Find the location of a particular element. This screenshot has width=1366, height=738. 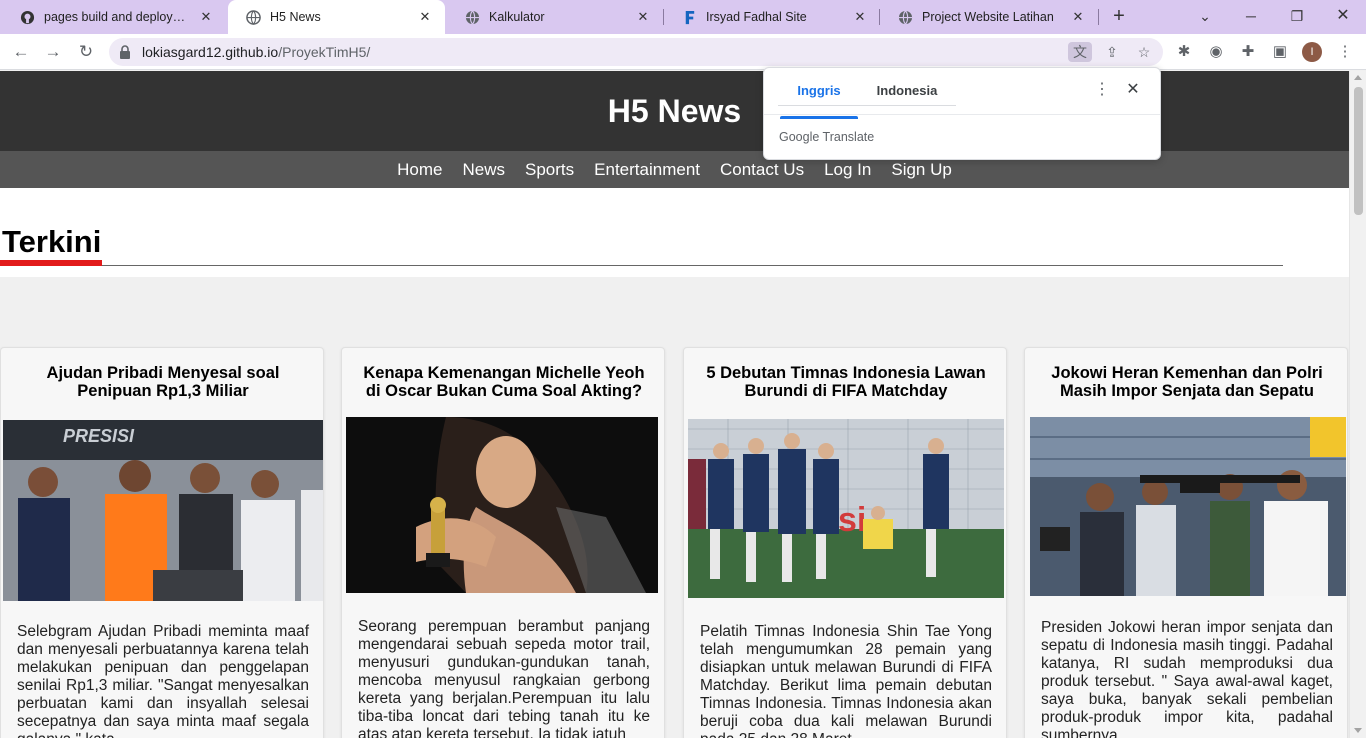

svg-text: si is located at coordinates (852, 520).